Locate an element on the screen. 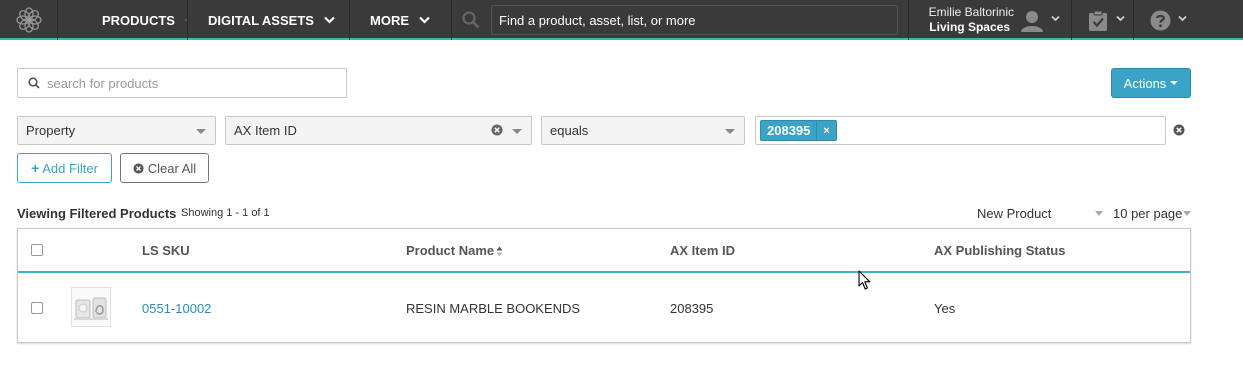 Image resolution: width=1243 pixels, height=369 pixels. help-icon is located at coordinates (1160, 20).